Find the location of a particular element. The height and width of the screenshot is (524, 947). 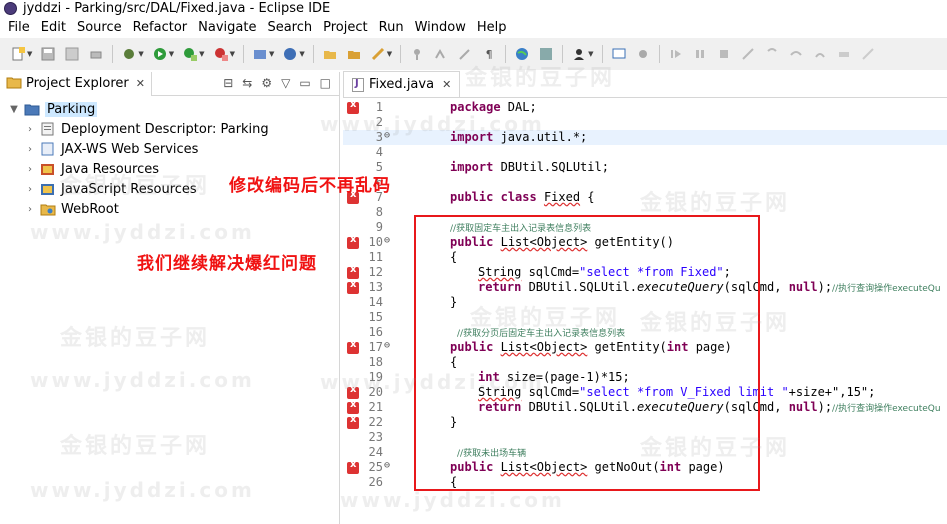

code-line: 24 //获取未出场车辆 is located at coordinates (645, 452).